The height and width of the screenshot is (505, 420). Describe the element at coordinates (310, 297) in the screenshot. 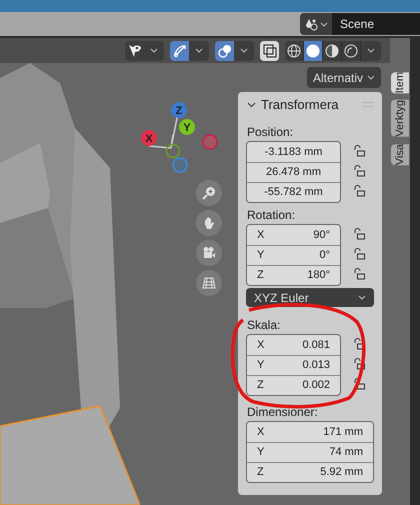

I see `rotation-mode-dropdown: XYZ Euler` at that location.